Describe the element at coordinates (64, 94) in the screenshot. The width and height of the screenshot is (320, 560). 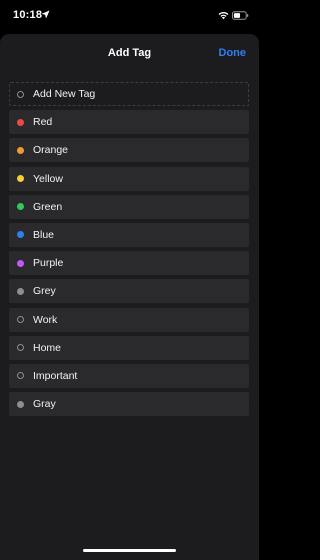
I see `tag-label: Add New Tag` at that location.